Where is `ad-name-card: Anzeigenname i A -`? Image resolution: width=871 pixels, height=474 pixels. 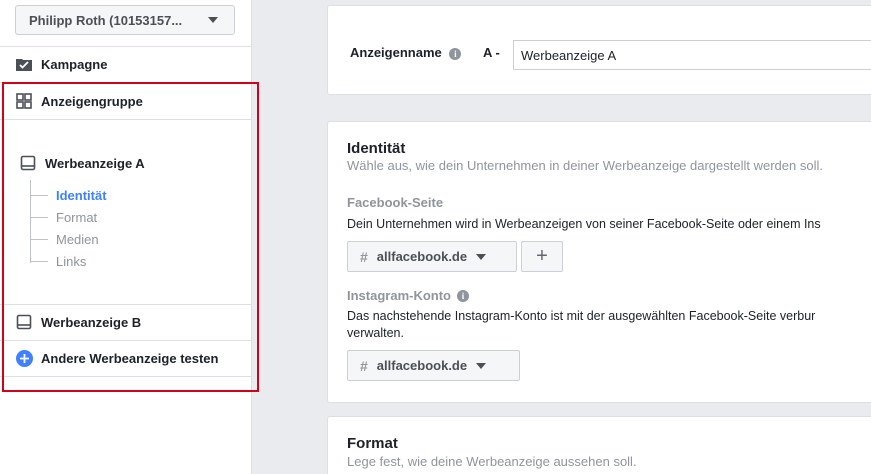 ad-name-card: Anzeigenname i A - is located at coordinates (599, 50).